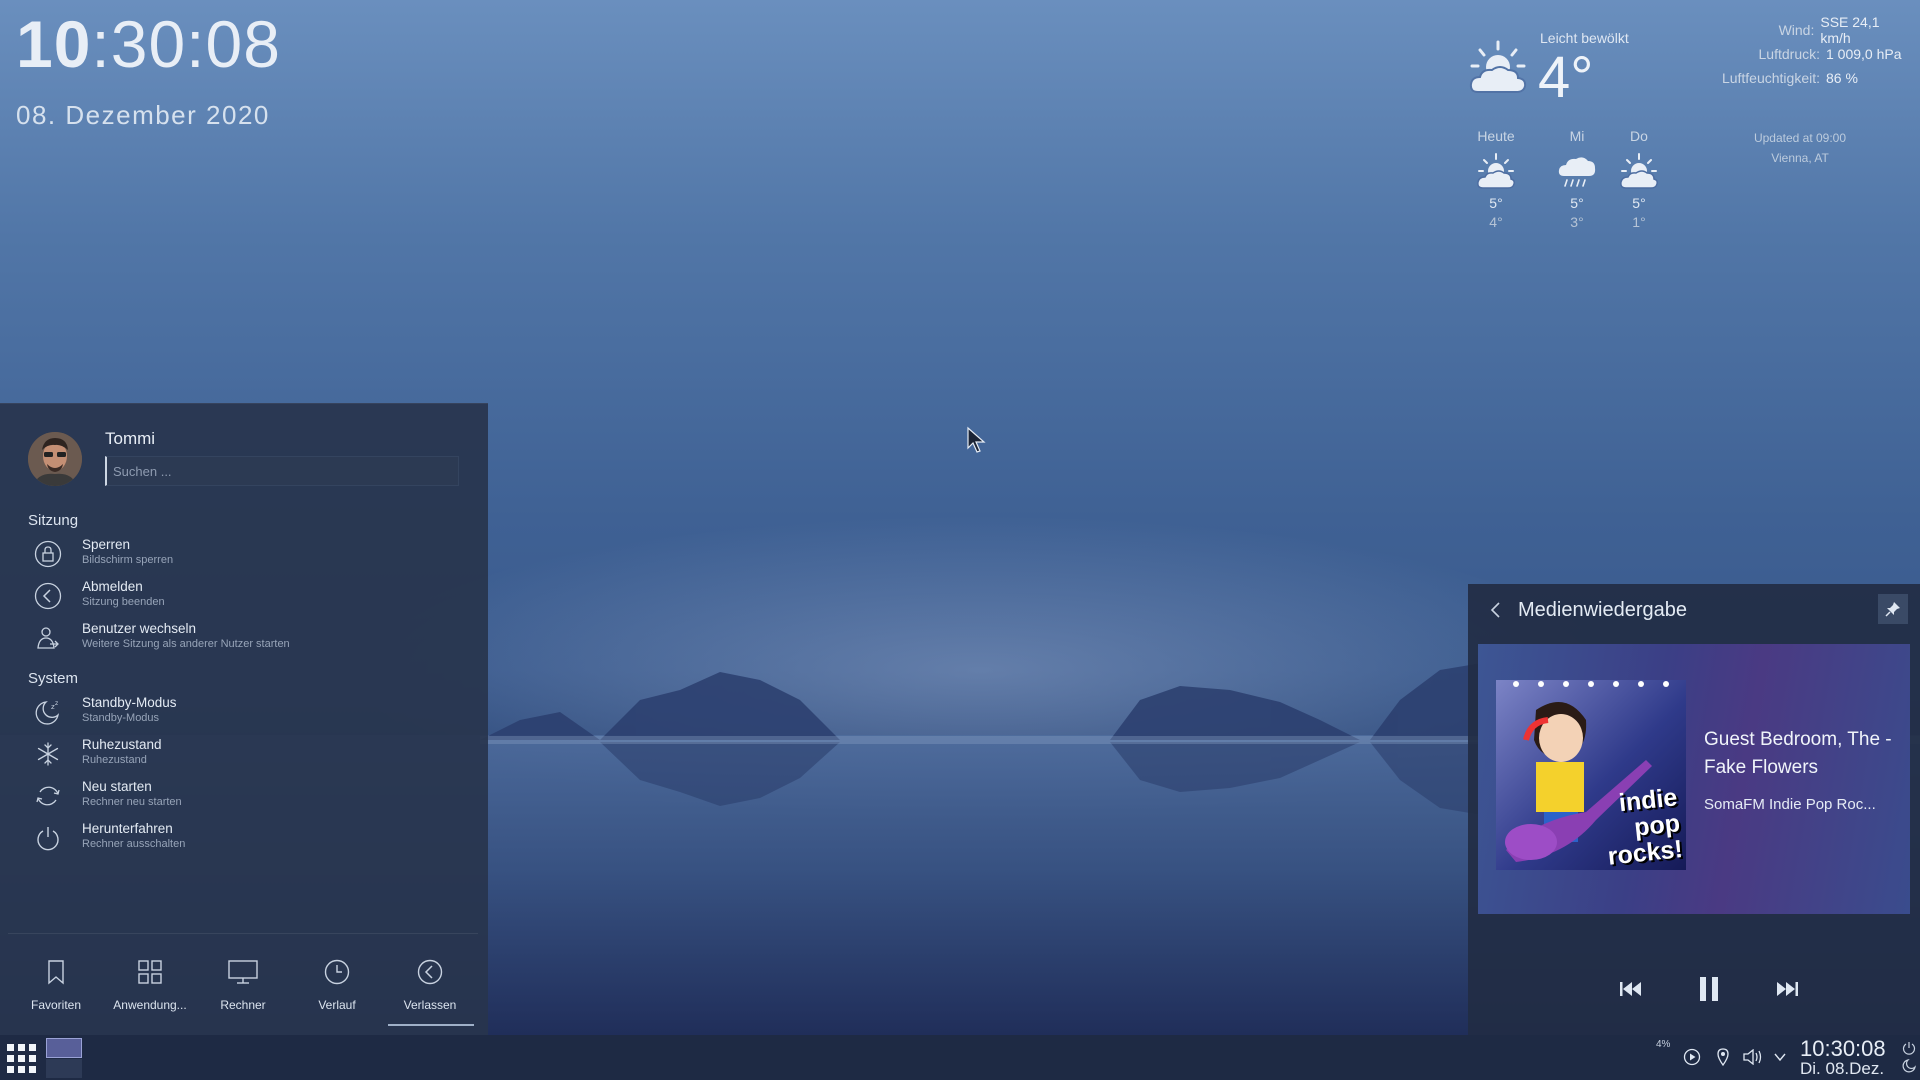  Describe the element at coordinates (1842, 1069) in the screenshot. I see `taskbar-clock-date: Di. 08.Dez.` at that location.